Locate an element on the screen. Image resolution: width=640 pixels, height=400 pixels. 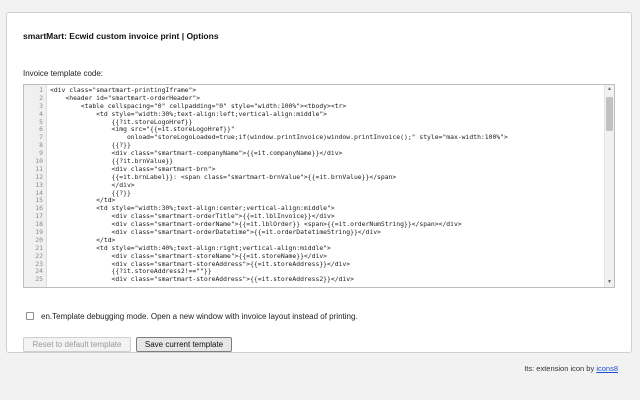
template-code-label: Invoice template code: is located at coordinates (63, 73).